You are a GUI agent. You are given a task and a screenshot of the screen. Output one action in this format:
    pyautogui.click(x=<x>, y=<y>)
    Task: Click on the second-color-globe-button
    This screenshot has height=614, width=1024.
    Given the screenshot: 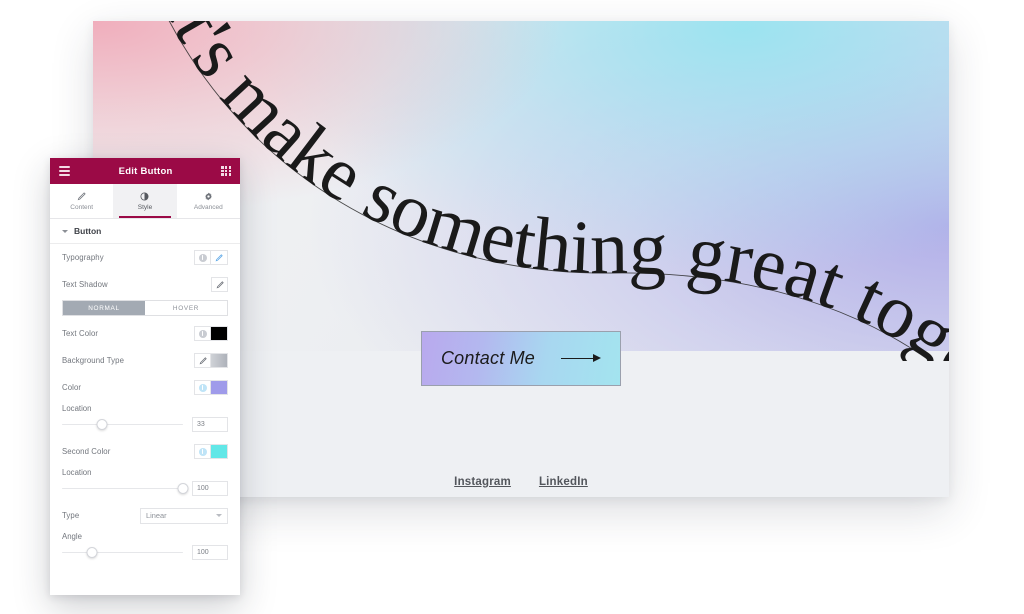 What is the action you would take?
    pyautogui.click(x=202, y=451)
    